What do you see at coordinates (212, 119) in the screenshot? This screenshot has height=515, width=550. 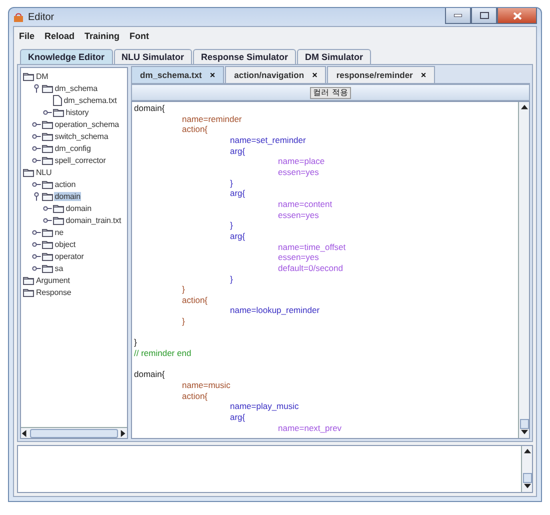 I see `code-line: name=reminder` at bounding box center [212, 119].